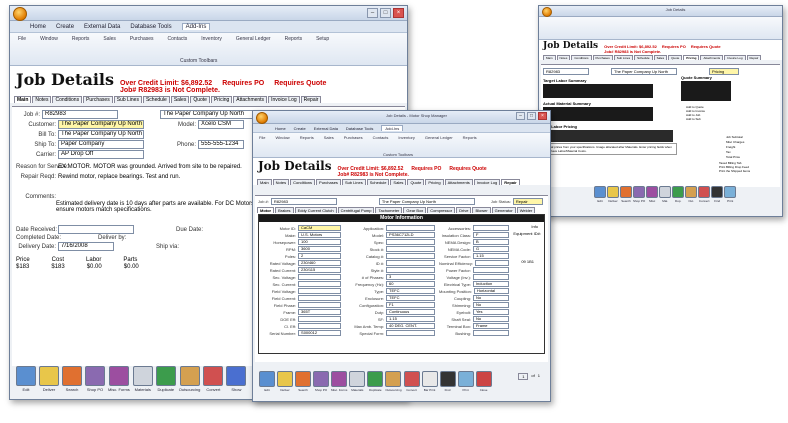 This screenshot has width=788, height=423. Describe the element at coordinates (101, 144) in the screenshot. I see `ship-to-field: Paper Company` at that location.